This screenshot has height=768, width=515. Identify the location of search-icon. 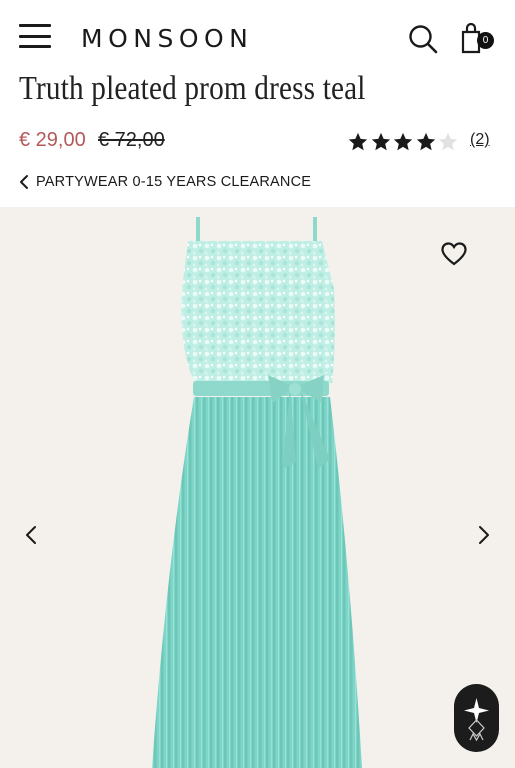
(423, 39).